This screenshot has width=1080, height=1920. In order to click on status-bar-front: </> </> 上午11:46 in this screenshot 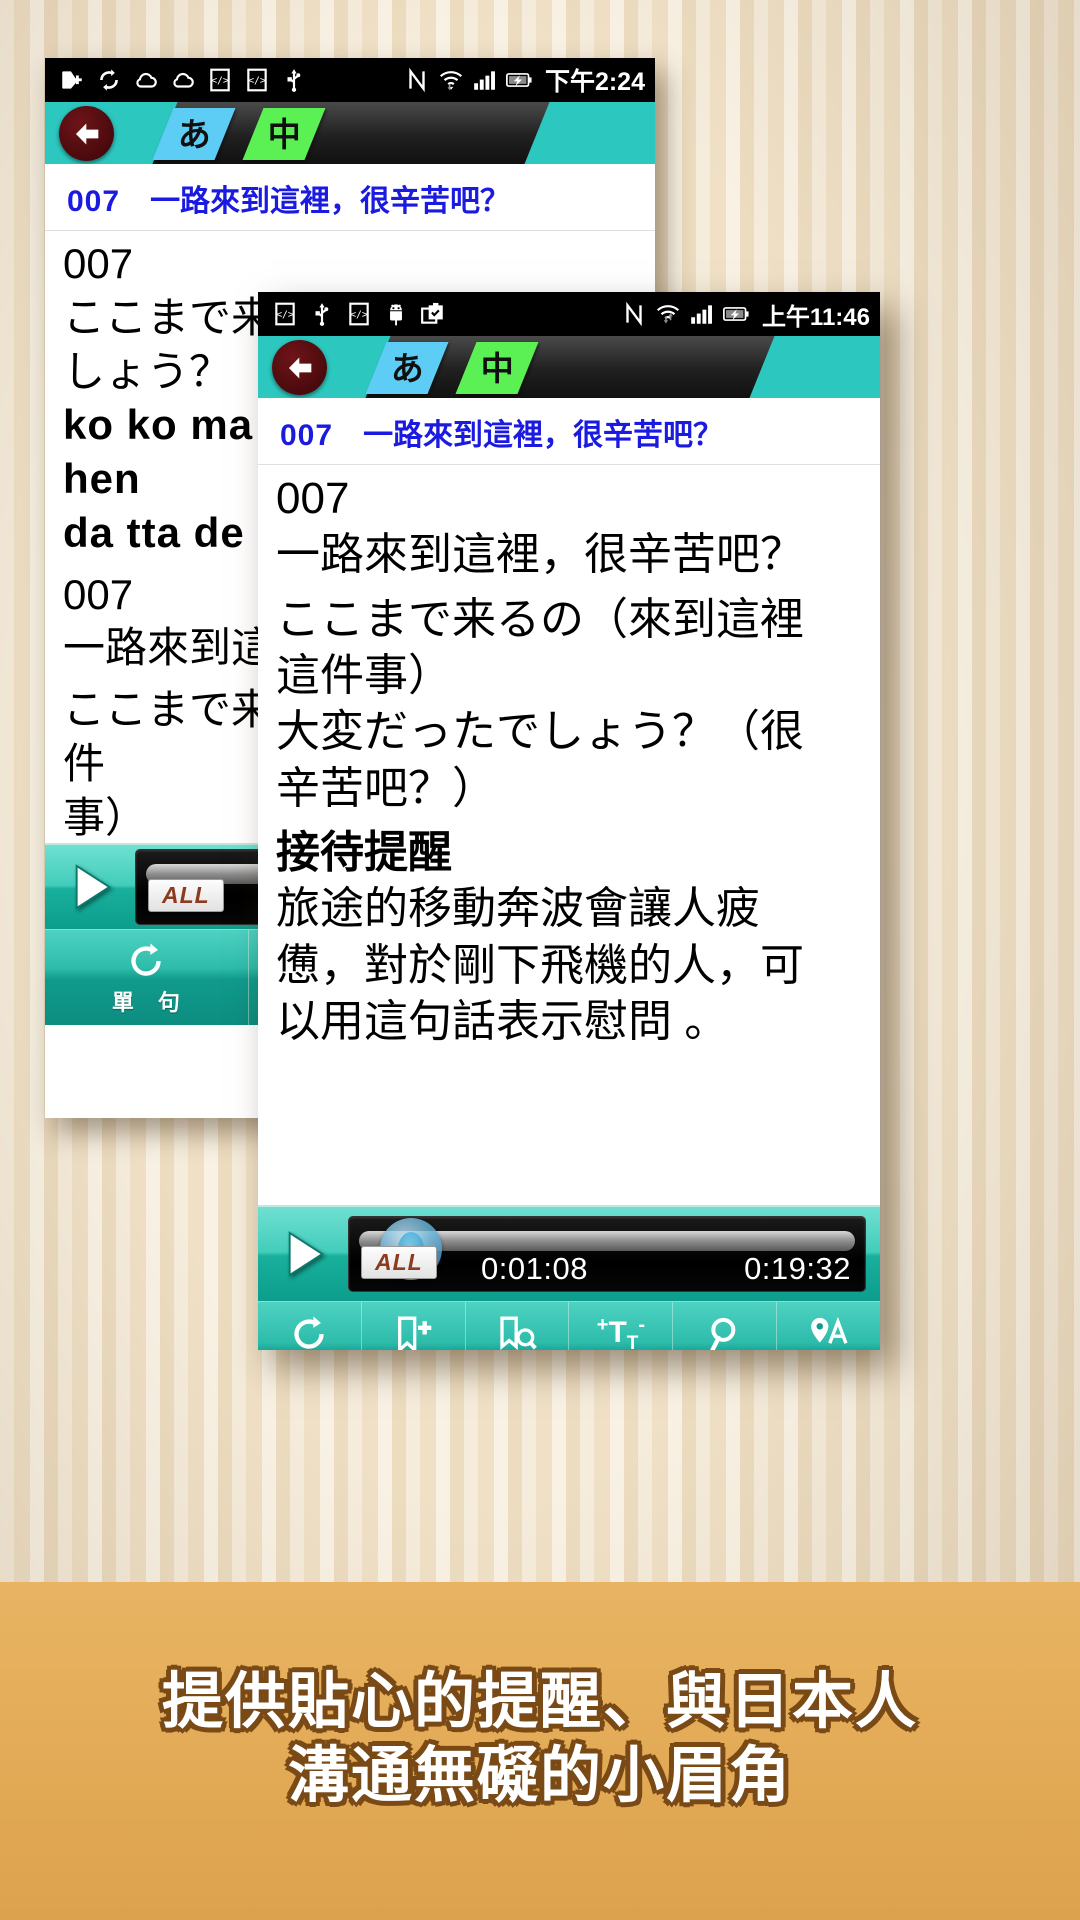, I will do `click(569, 314)`.